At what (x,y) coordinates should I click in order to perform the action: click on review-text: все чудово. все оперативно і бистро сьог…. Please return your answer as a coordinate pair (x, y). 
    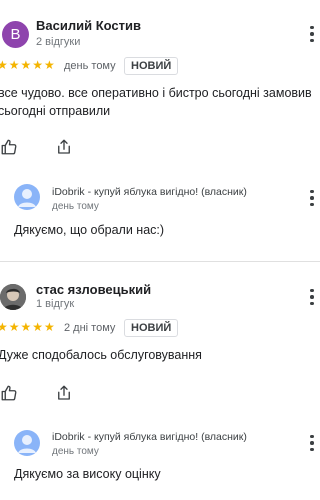
    Looking at the image, I should click on (156, 93).